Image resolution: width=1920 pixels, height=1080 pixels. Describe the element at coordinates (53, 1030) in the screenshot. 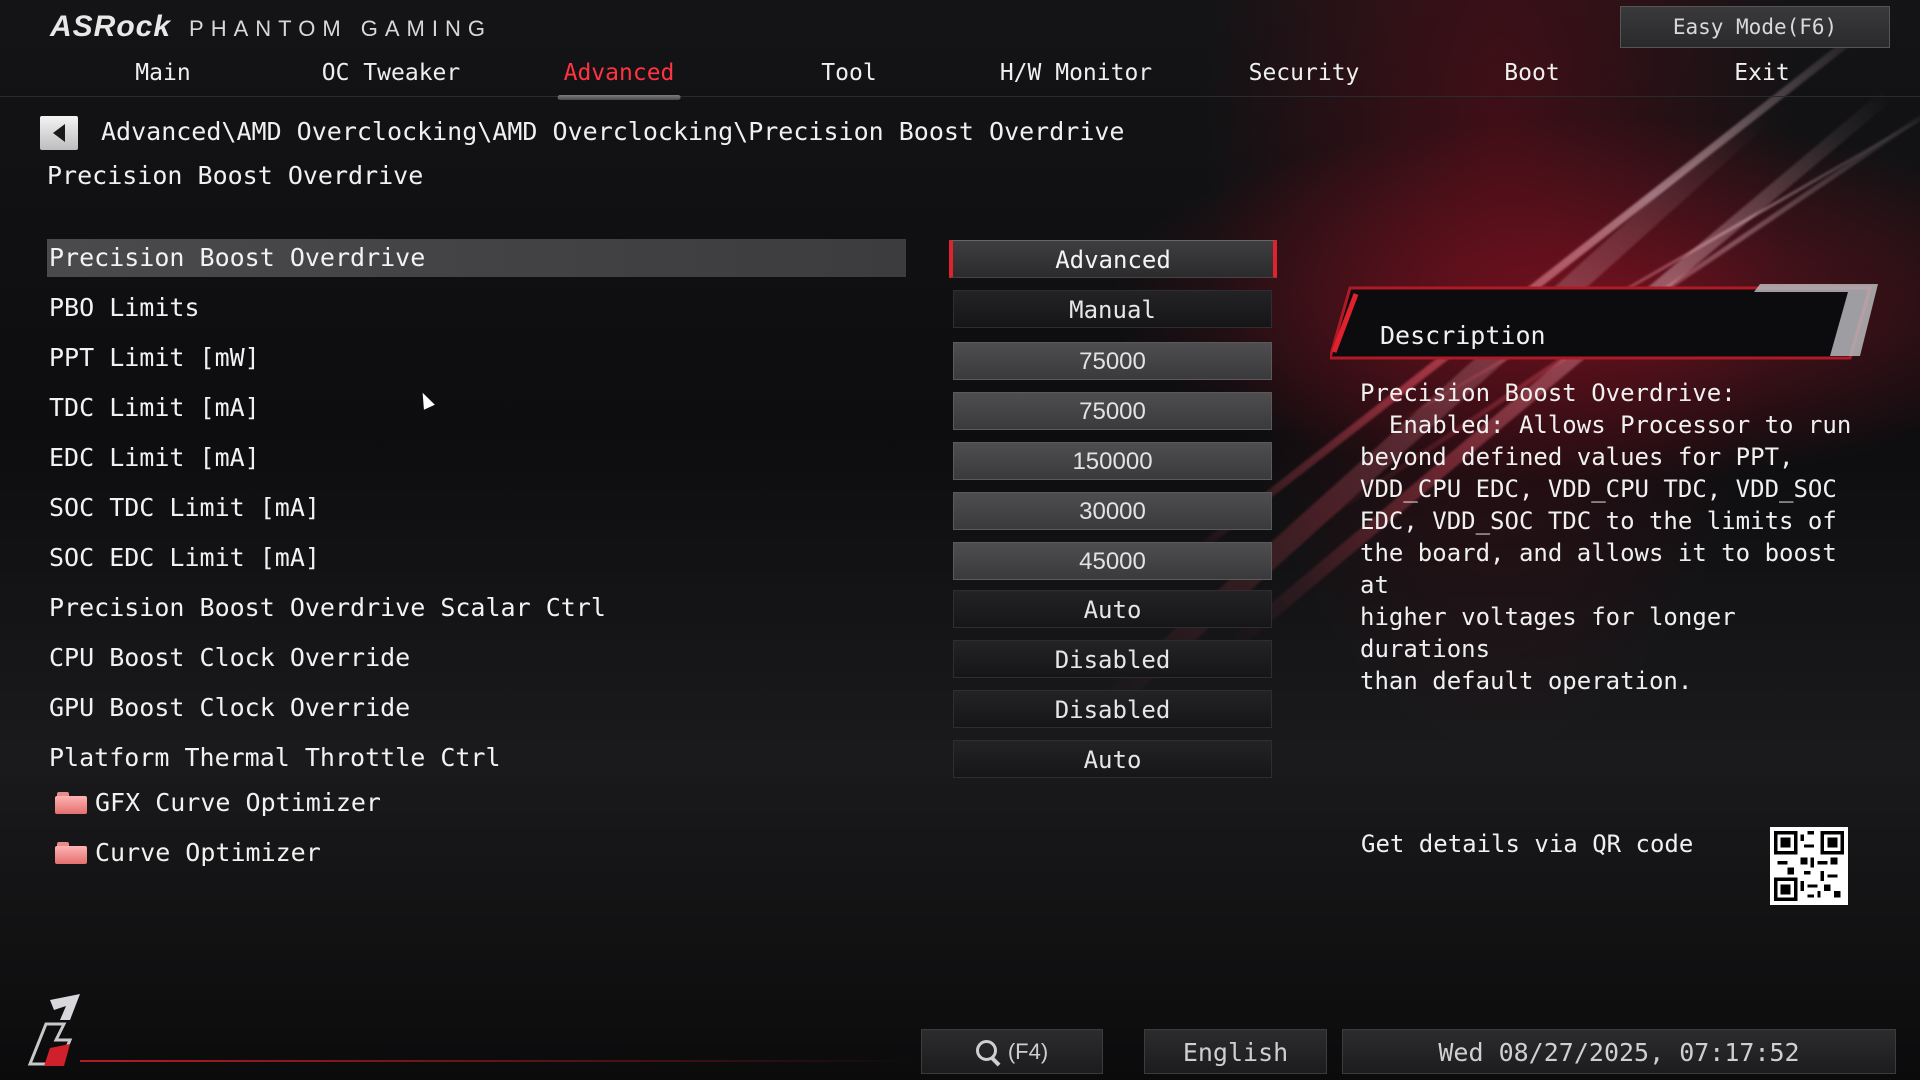

I see `brand-corner-logo-icon` at that location.